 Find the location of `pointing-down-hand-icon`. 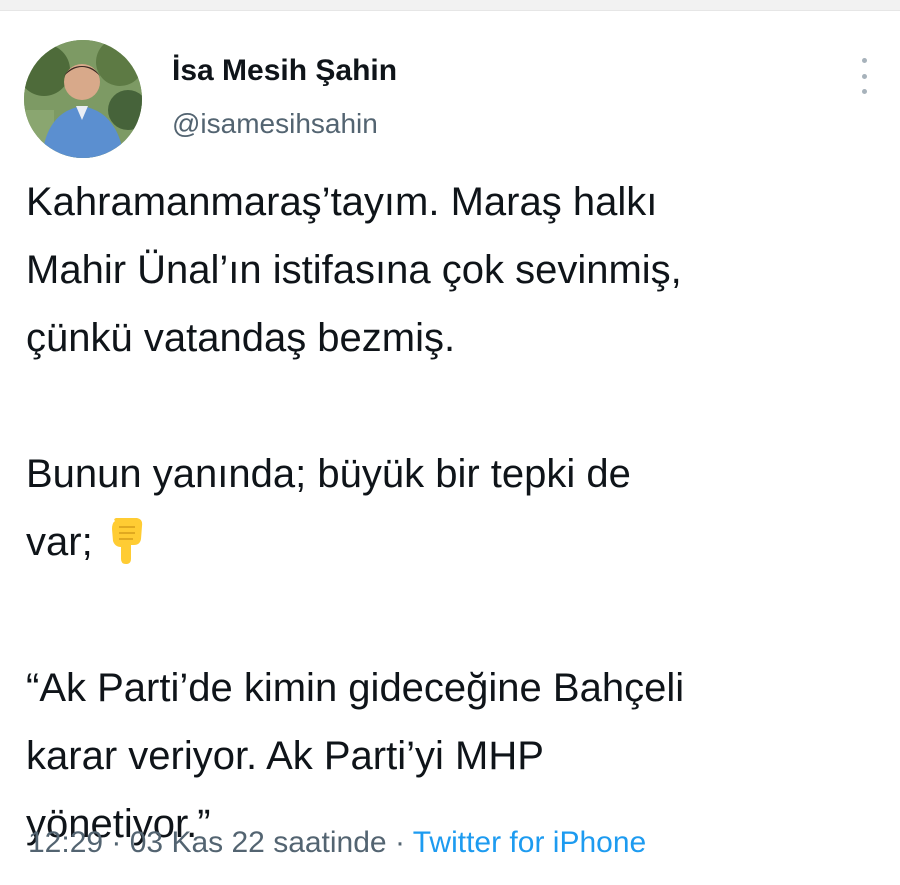

pointing-down-hand-icon is located at coordinates (127, 551).